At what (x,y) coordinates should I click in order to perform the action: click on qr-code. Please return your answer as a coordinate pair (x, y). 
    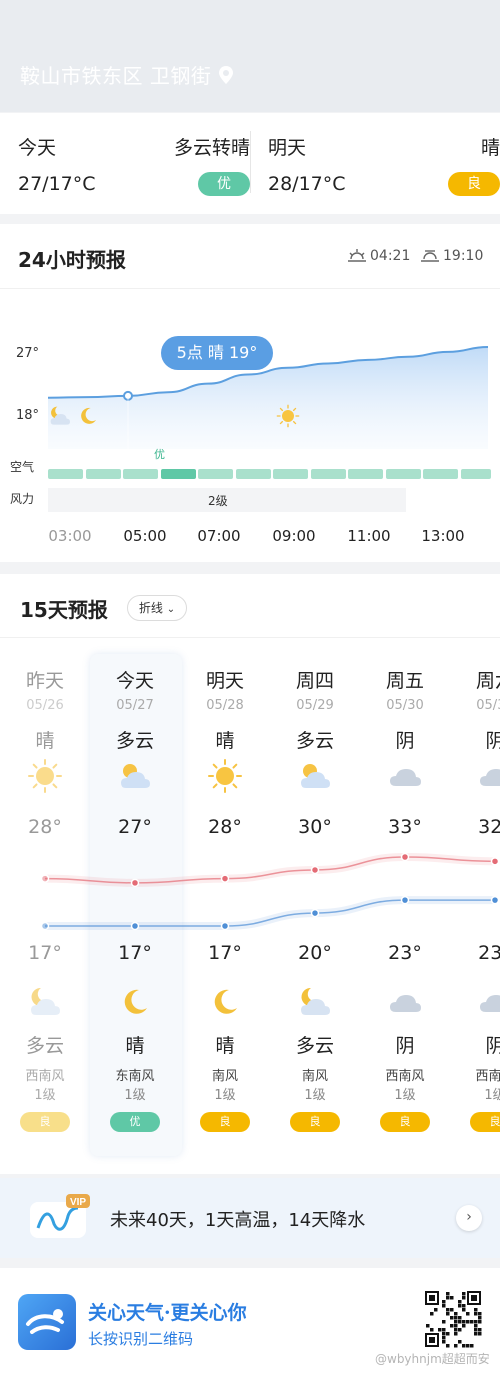
    Looking at the image, I should click on (453, 1319).